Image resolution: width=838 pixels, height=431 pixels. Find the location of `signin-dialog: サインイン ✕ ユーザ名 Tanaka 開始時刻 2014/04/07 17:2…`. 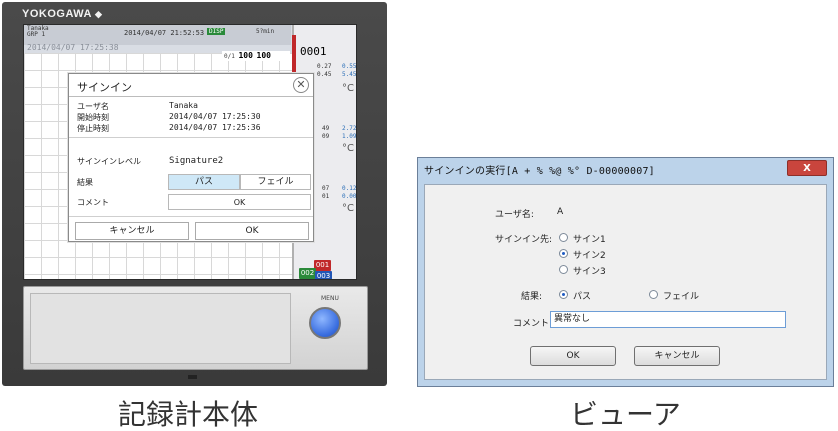

signin-dialog: サインイン ✕ ユーザ名 Tanaka 開始時刻 2014/04/07 17:2… is located at coordinates (191, 157).